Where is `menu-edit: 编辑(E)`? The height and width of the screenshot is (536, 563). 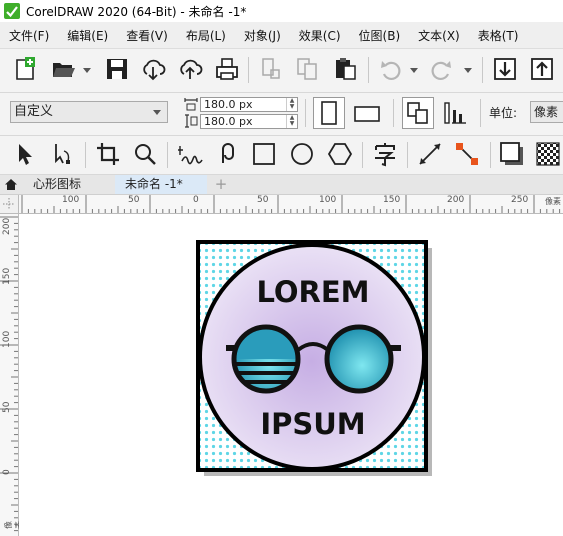 menu-edit: 编辑(E) is located at coordinates (87, 35).